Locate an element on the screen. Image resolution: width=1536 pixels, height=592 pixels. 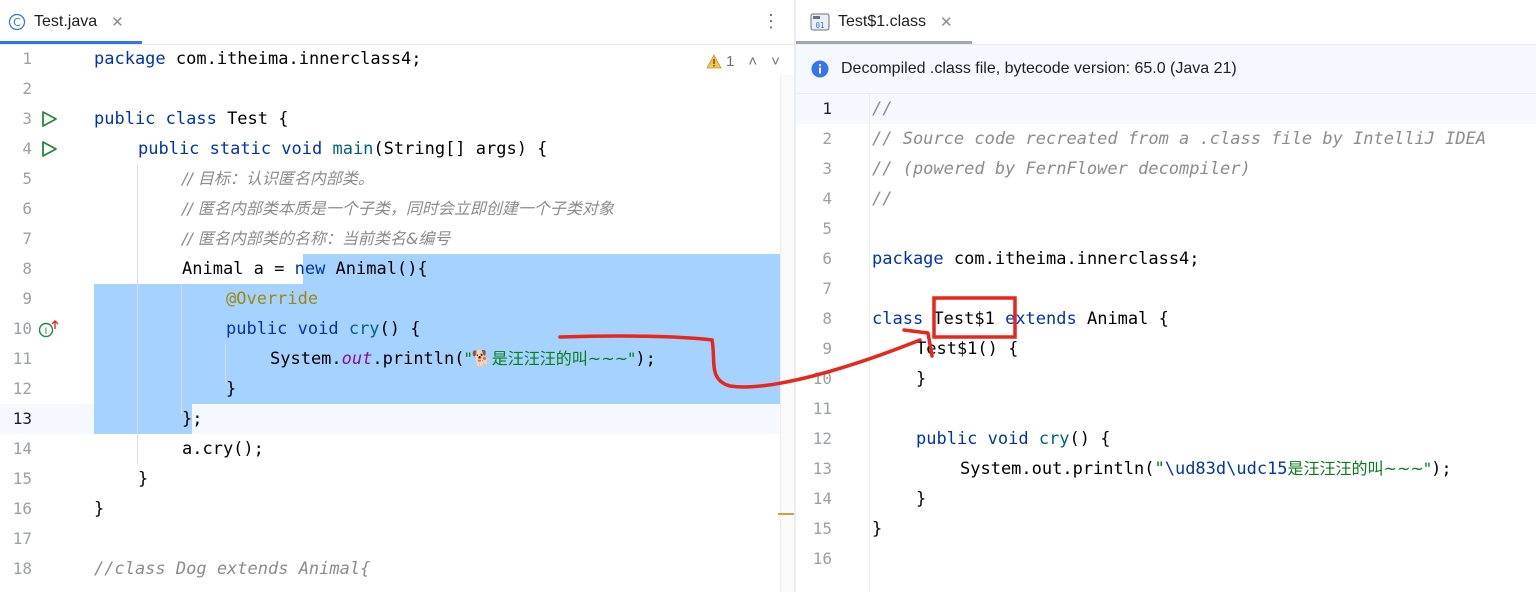
more-actions-icon: ⋮ is located at coordinates (771, 21).